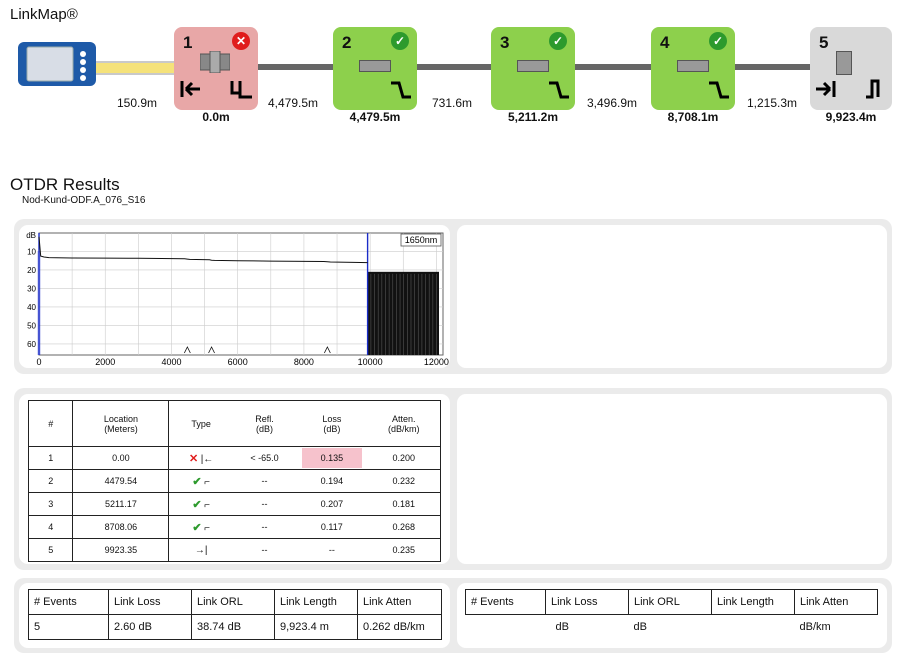 This screenshot has width=907, height=657. Describe the element at coordinates (31, 344) in the screenshot. I see `y-tick-label: 60` at that location.